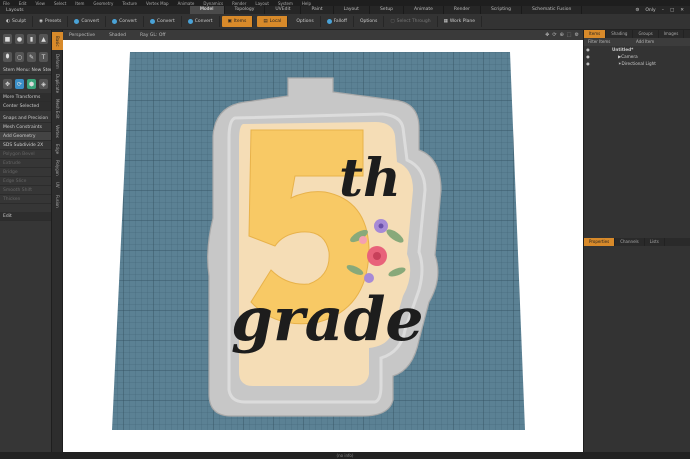 This screenshot has width=690, height=459. What do you see at coordinates (273, 21) in the screenshot?
I see `local-button: ▤ Local` at bounding box center [273, 21].